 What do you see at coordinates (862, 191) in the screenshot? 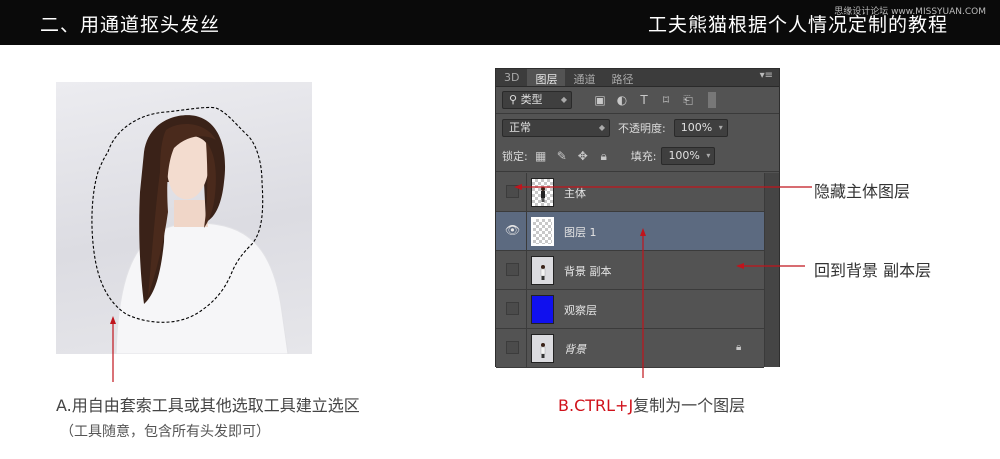
I see `annotation-hide-main: 隐藏主体图层` at bounding box center [862, 191].